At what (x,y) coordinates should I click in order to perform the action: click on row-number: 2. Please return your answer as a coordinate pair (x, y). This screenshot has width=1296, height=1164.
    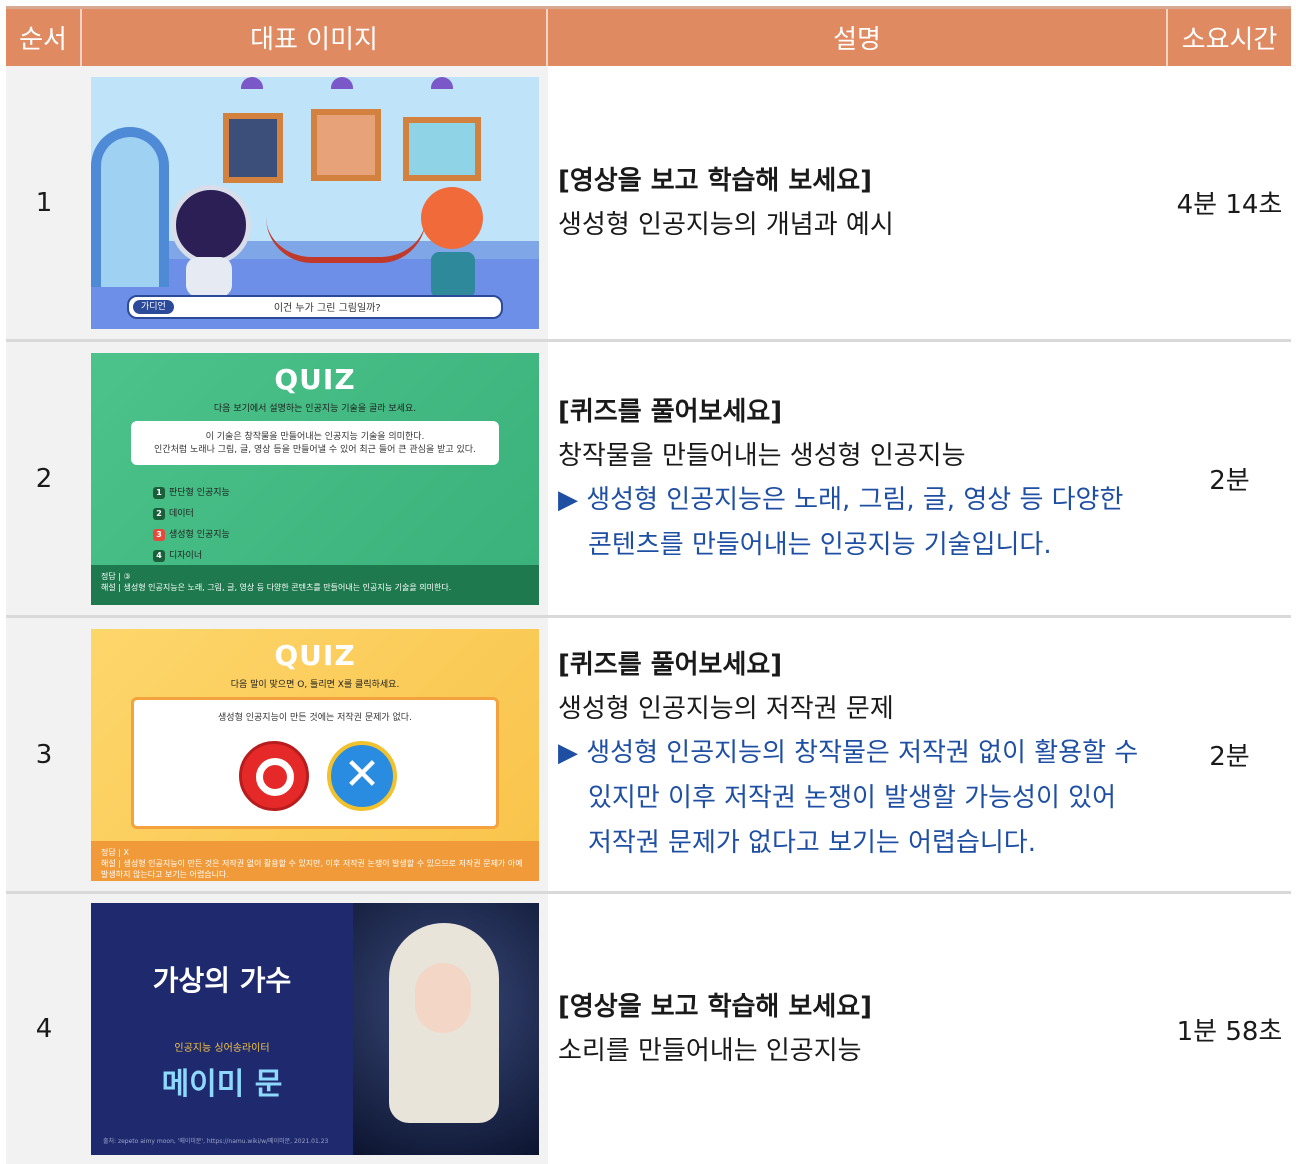
    Looking at the image, I should click on (44, 478).